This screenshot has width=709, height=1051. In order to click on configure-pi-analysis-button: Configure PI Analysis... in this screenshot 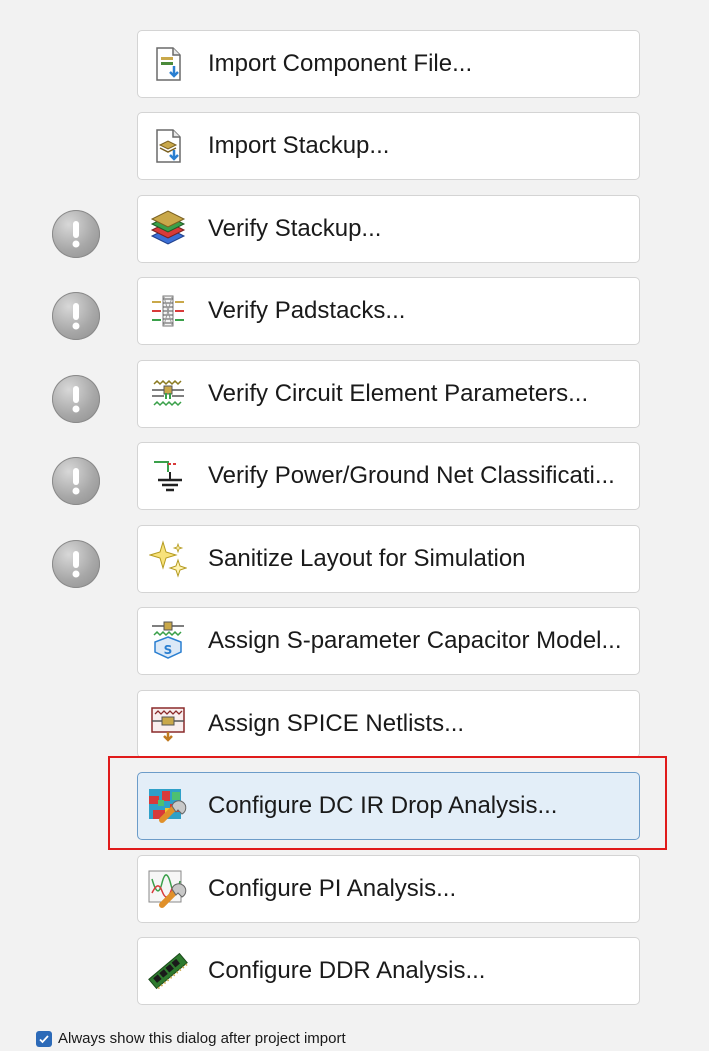, I will do `click(388, 889)`.